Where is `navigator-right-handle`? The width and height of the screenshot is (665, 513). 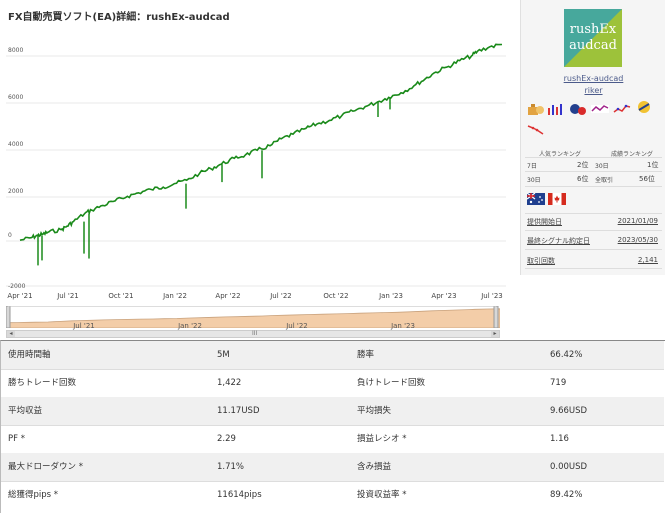
navigator-right-handle is located at coordinates (496, 317).